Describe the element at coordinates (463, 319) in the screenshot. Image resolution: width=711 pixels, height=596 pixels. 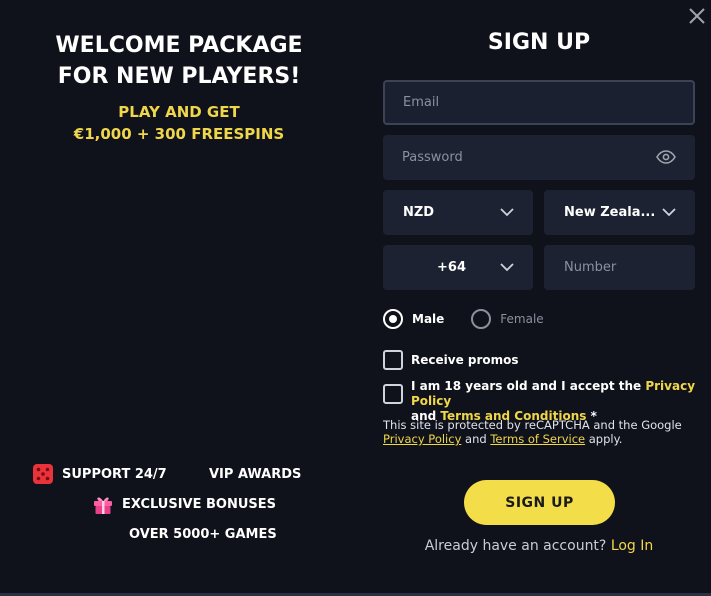
I see `gender-radio-group: Male Female` at that location.